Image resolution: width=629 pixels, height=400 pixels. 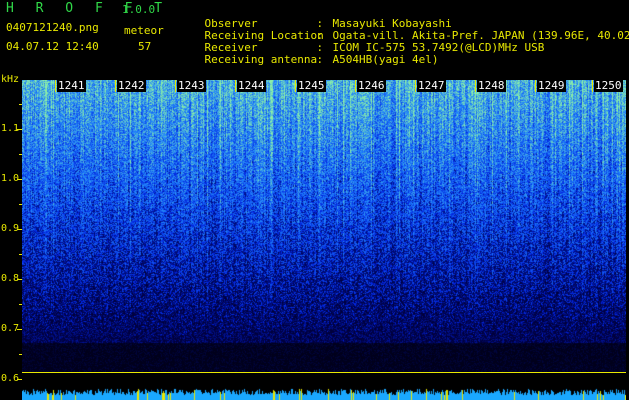 What do you see at coordinates (52, 27) in the screenshot?
I see `image-filename: 0407121240.png` at bounding box center [52, 27].